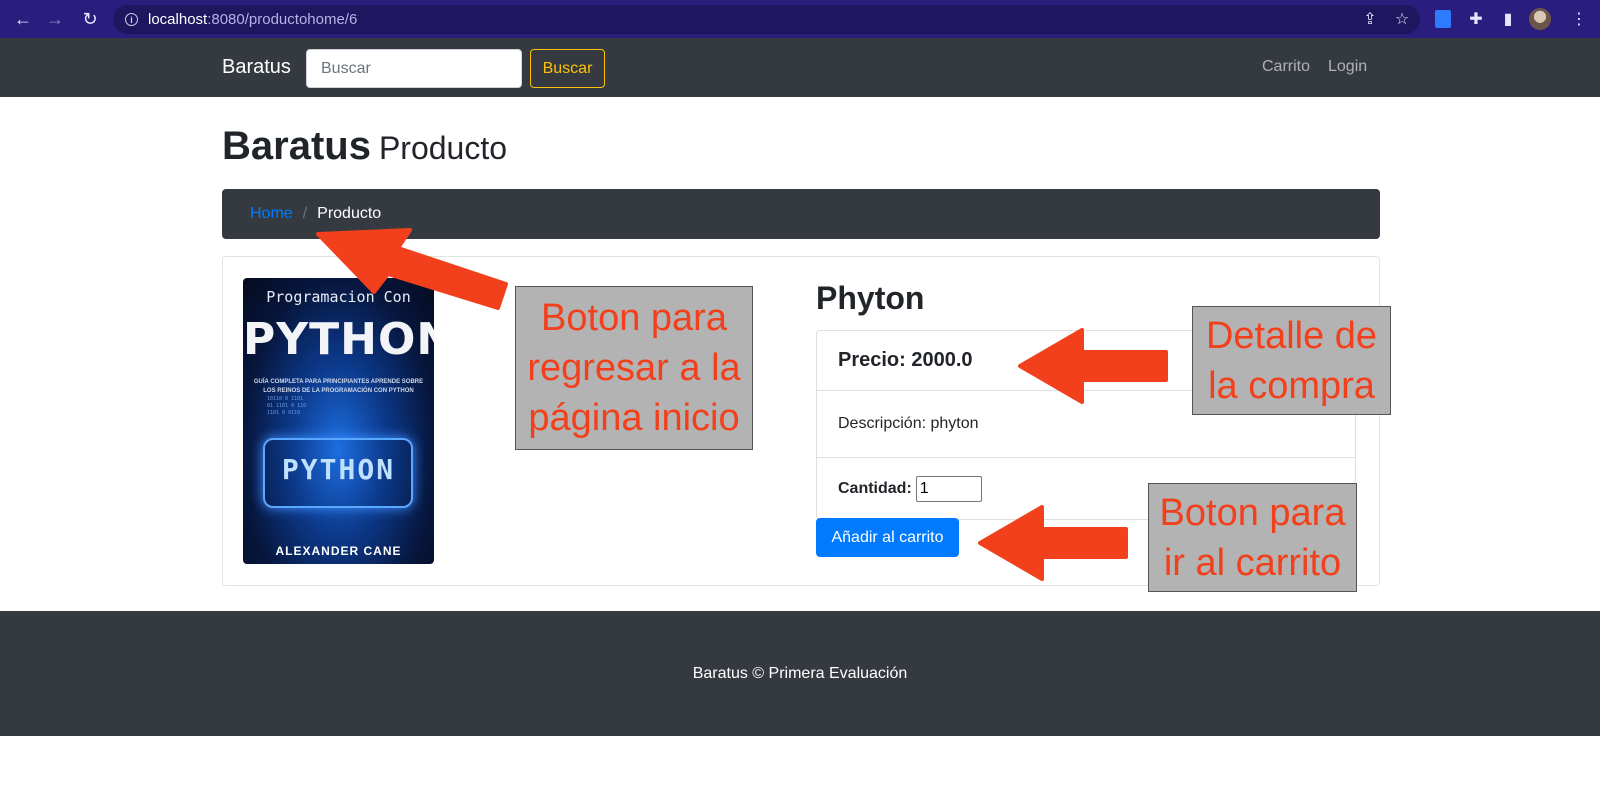  Describe the element at coordinates (296, 146) in the screenshot. I see `page-title-main: Baratus` at that location.